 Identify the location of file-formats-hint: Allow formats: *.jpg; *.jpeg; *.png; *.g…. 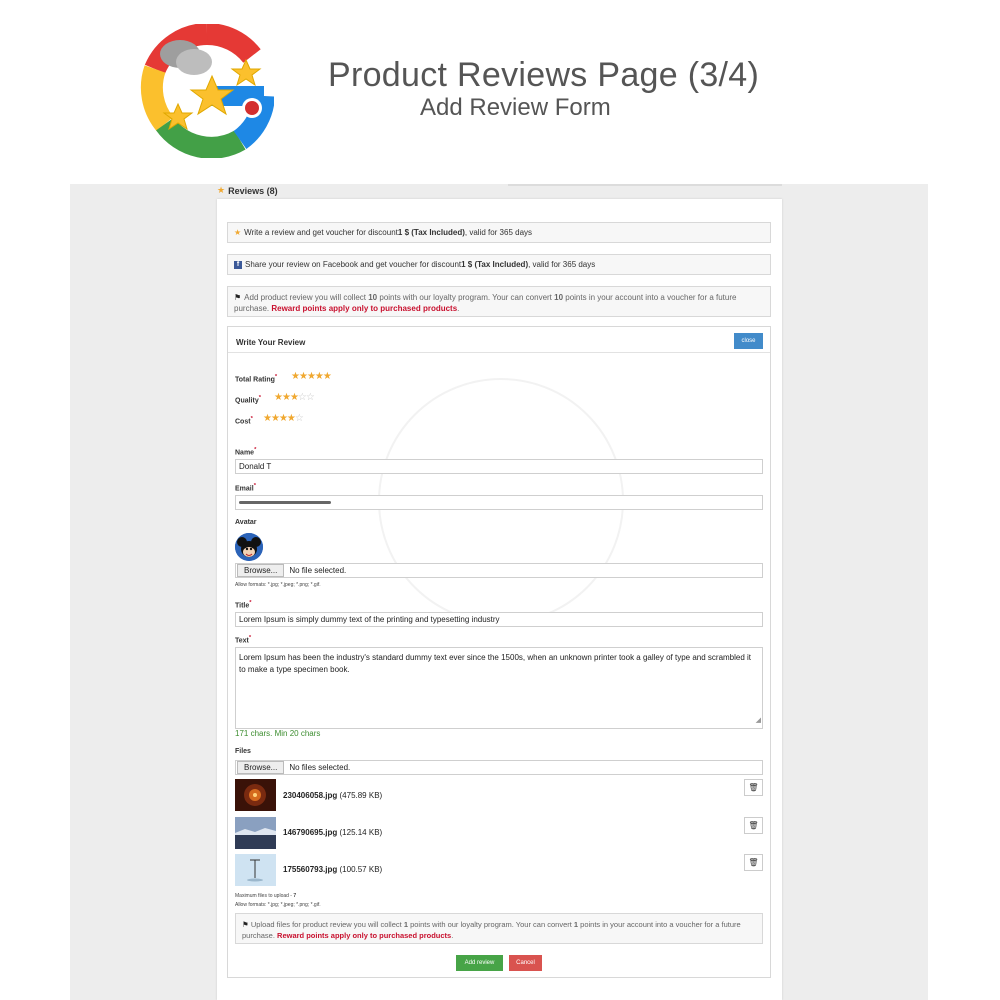
(278, 905).